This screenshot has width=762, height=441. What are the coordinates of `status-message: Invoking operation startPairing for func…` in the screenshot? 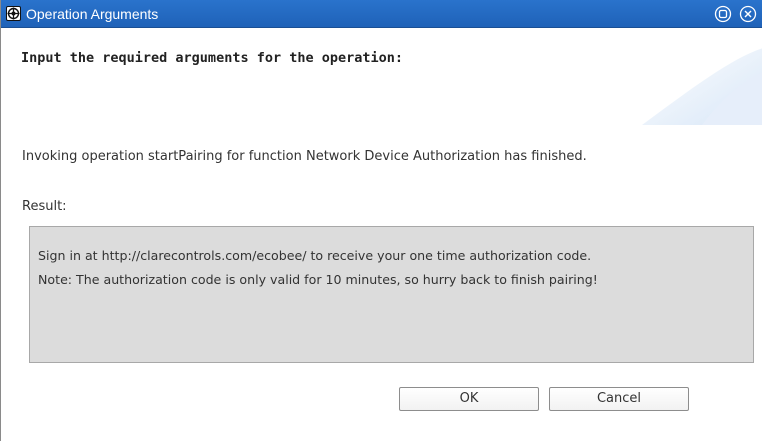 It's located at (304, 156).